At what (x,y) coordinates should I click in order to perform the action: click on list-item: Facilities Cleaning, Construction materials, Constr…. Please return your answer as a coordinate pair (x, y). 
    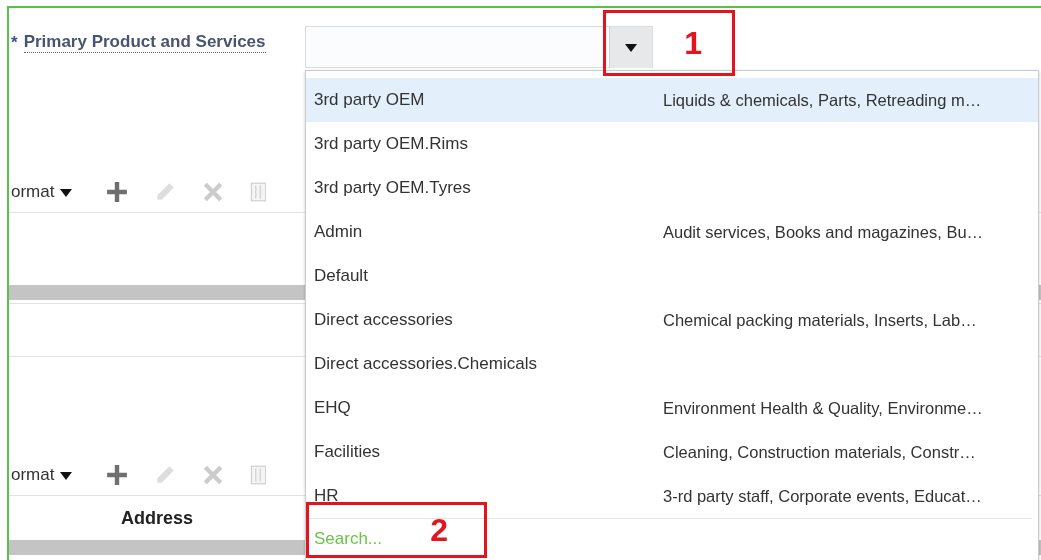
    Looking at the image, I should click on (672, 452).